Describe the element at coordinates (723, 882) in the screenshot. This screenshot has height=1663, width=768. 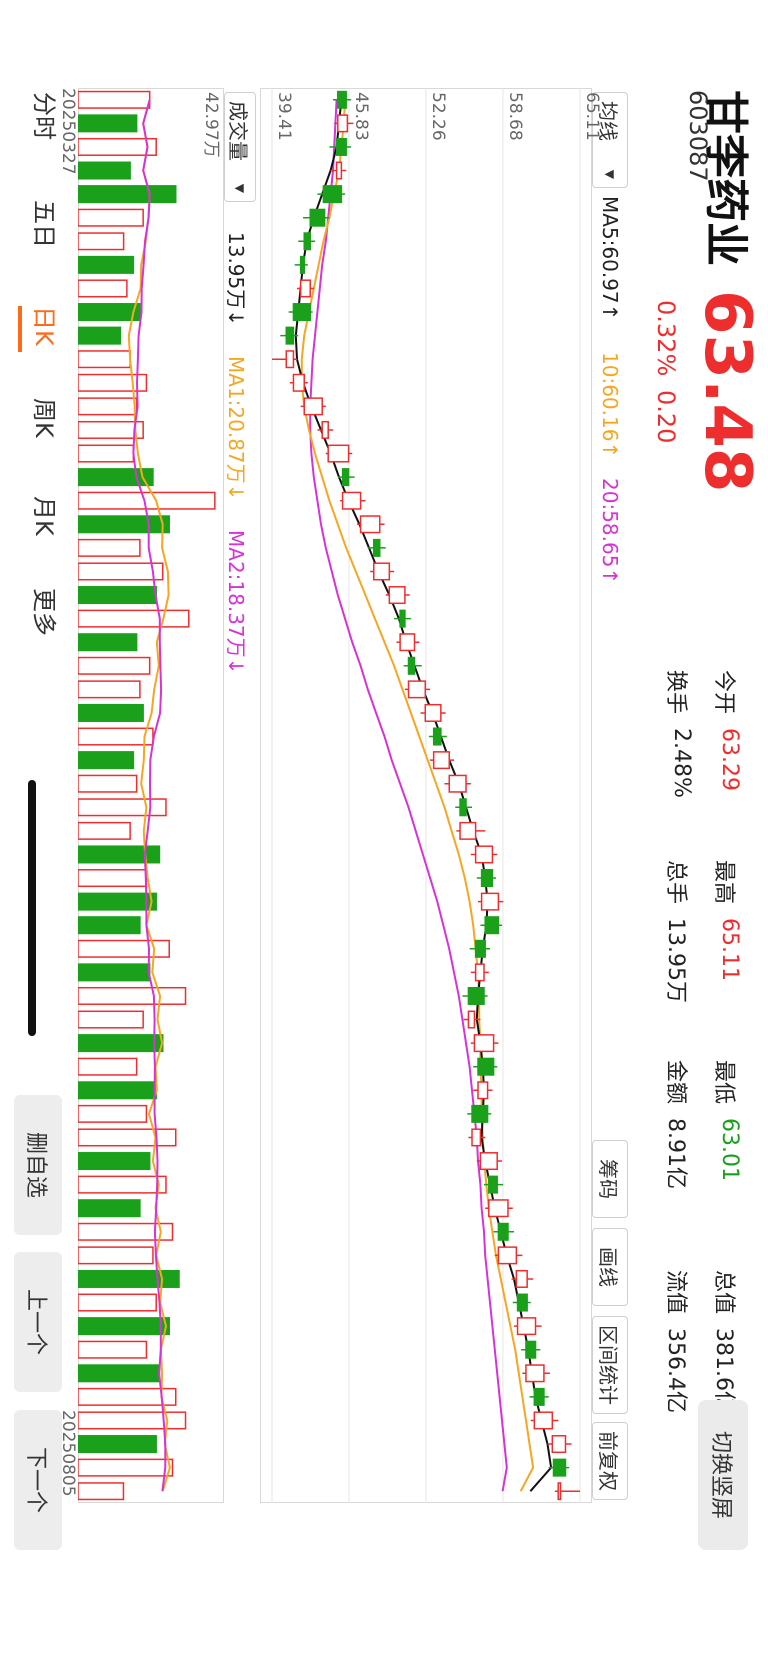
I see `stat-label: 最高` at that location.